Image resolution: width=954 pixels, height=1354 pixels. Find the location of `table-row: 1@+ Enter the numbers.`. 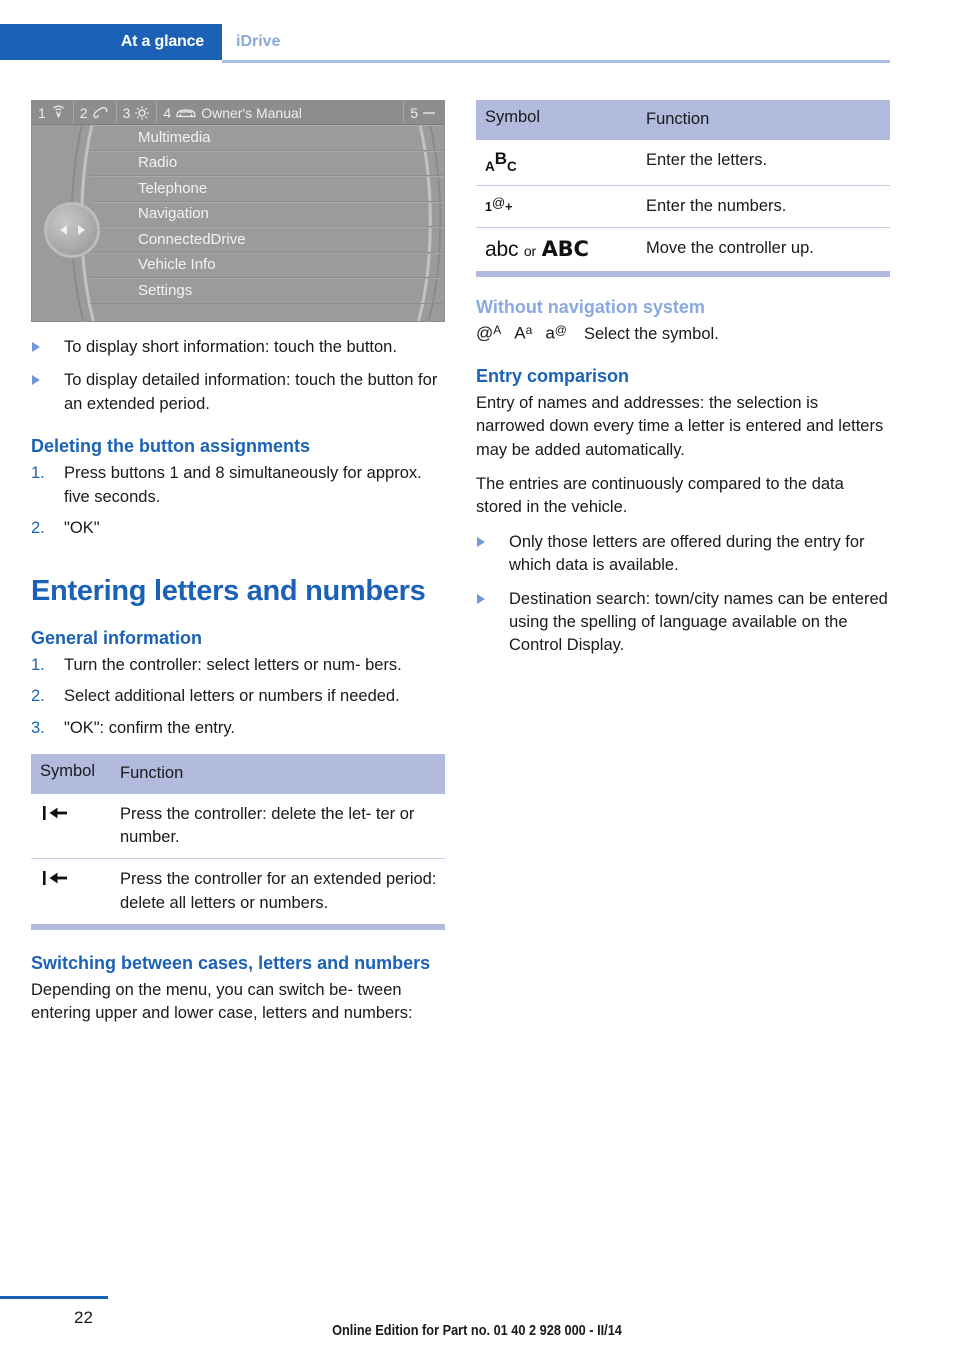

table-row: 1@+ Enter the numbers. is located at coordinates (683, 207).